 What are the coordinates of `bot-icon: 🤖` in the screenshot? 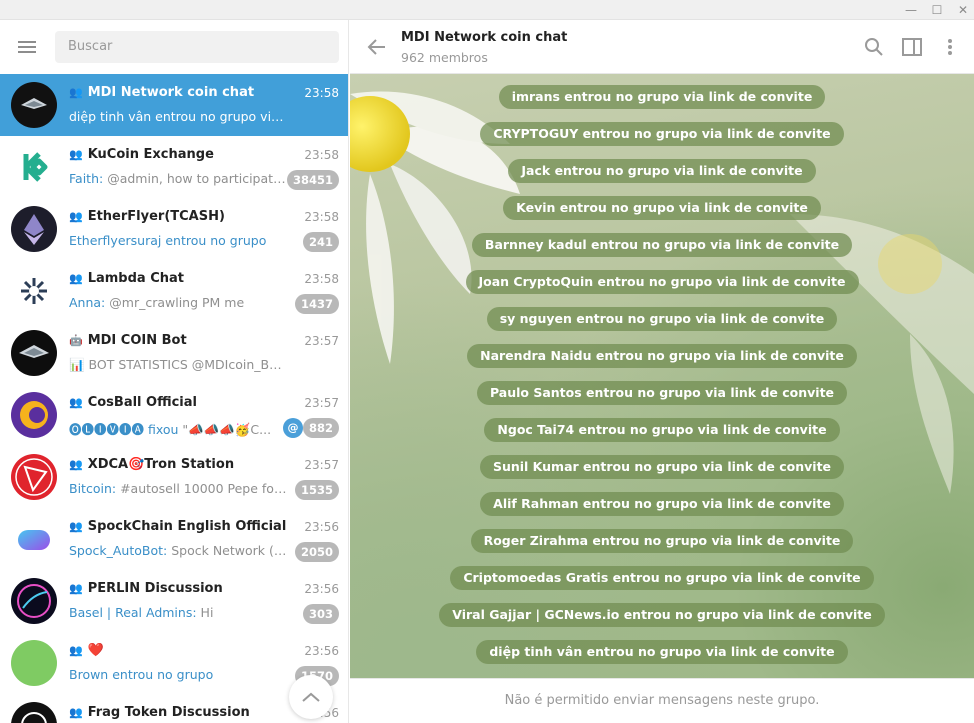 It's located at (76, 340).